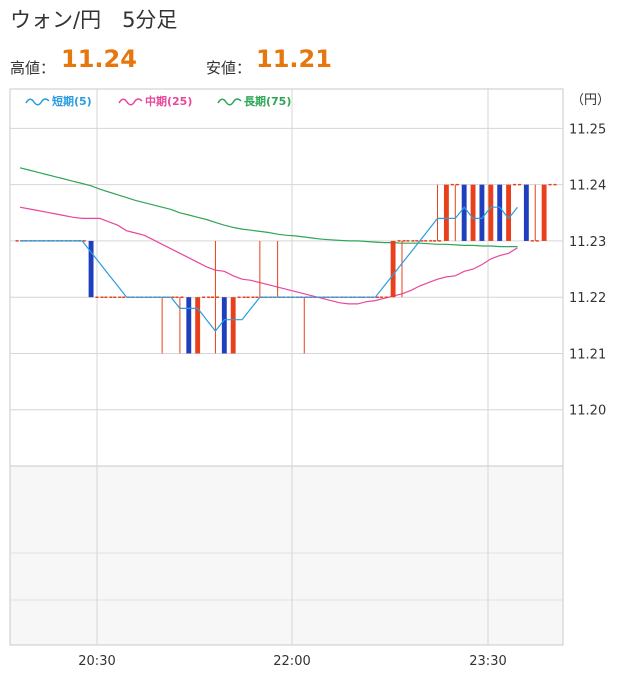 This screenshot has height=675, width=630. Describe the element at coordinates (590, 100) in the screenshot. I see `y-unit-label: （円）` at that location.